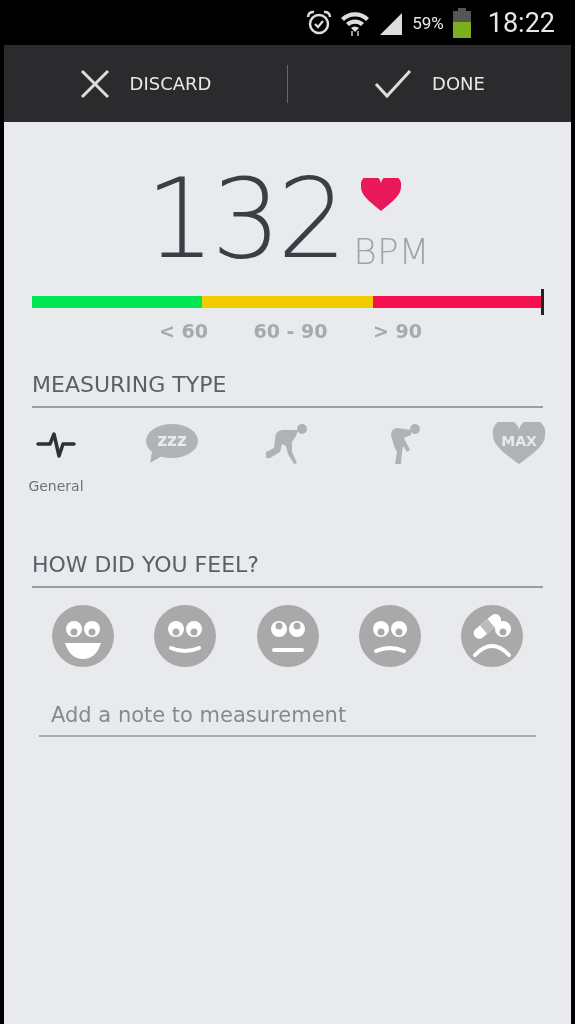  What do you see at coordinates (397, 331) in the screenshot?
I see `range-label: > 90` at bounding box center [397, 331].